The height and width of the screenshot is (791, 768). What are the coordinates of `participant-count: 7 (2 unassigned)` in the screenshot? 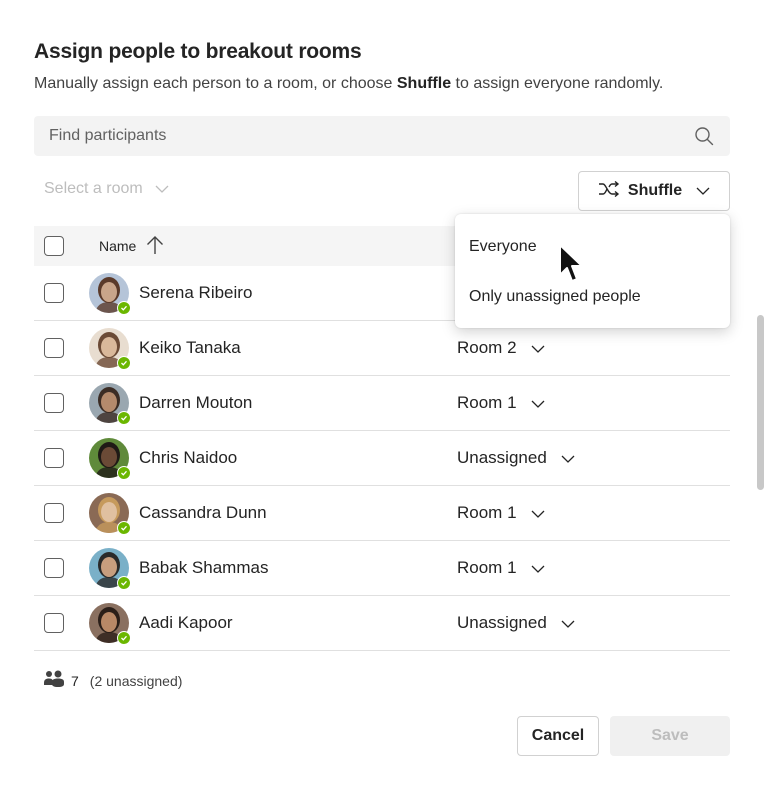 It's located at (113, 680).